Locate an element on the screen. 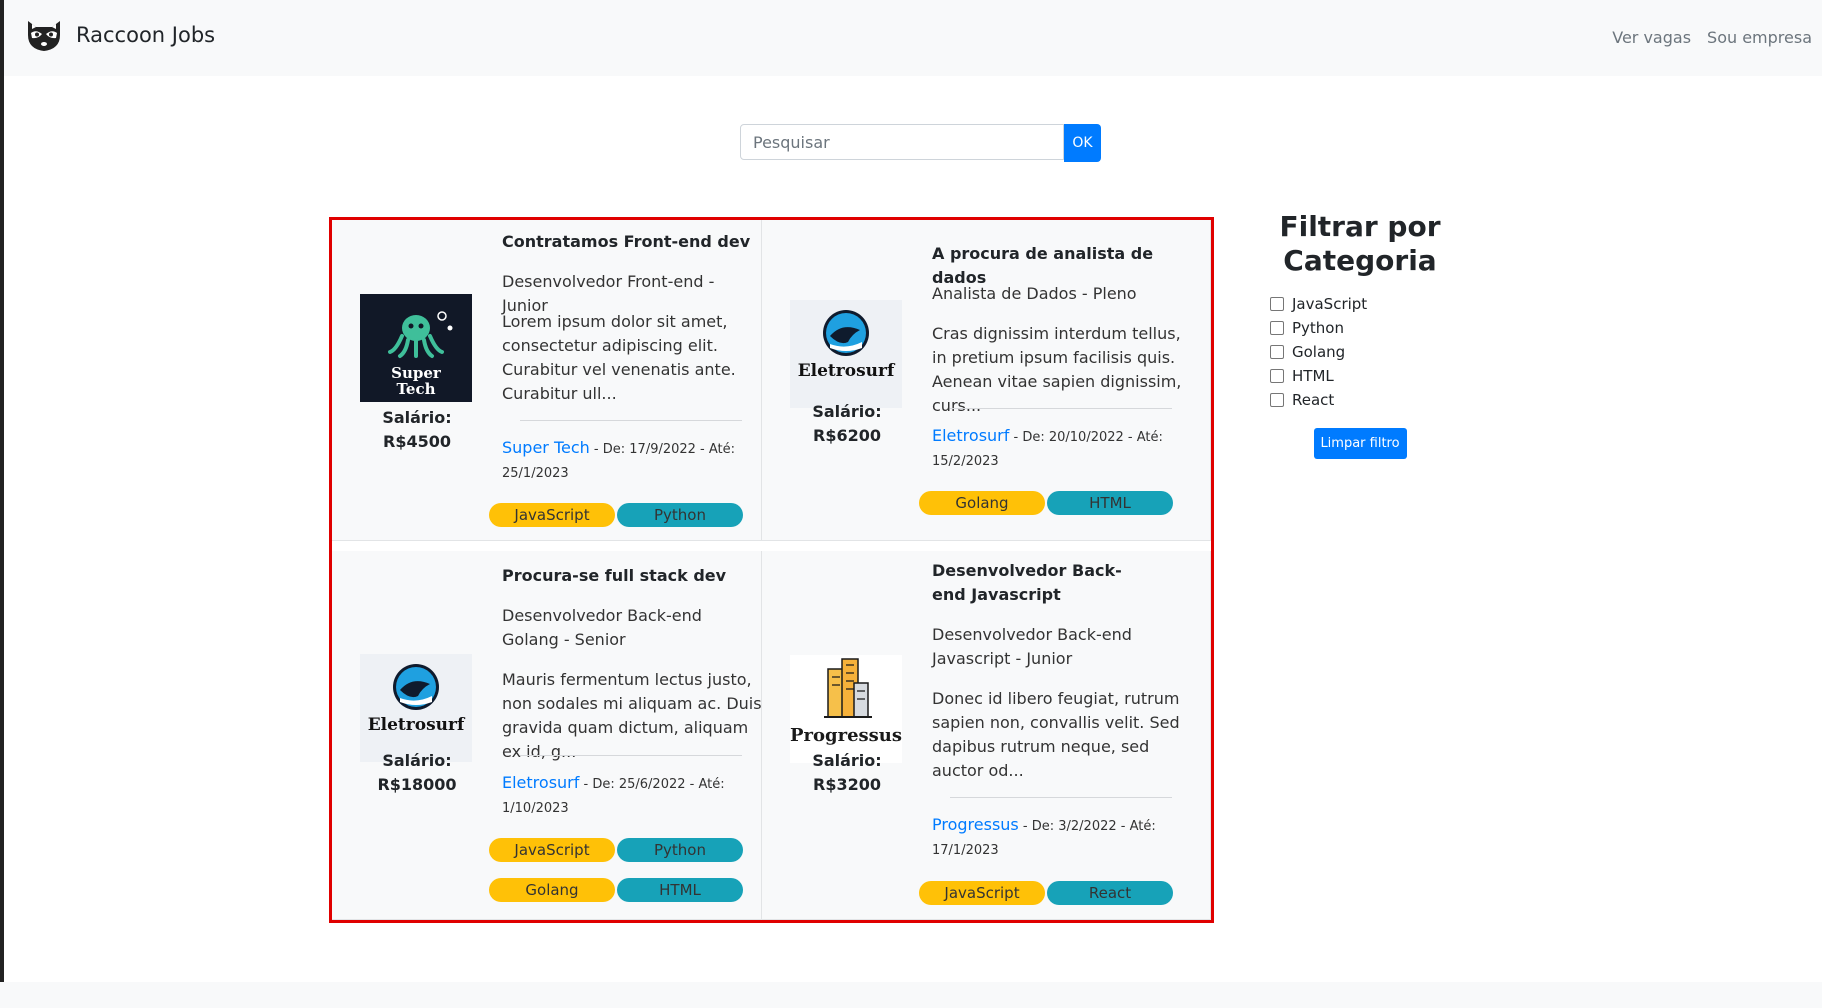 Image resolution: width=1822 pixels, height=1008 pixels. filter-item-javascript: JavaScript is located at coordinates (1360, 304).